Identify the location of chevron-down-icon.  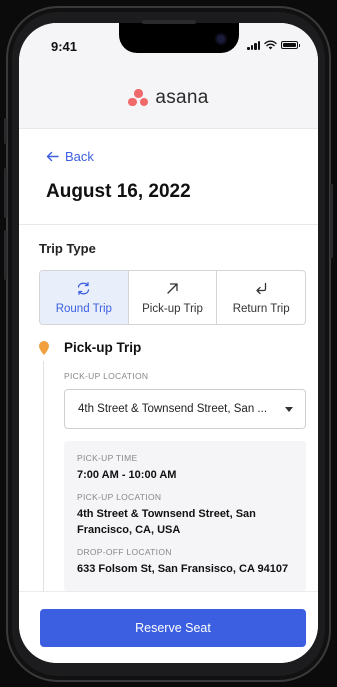
(289, 409).